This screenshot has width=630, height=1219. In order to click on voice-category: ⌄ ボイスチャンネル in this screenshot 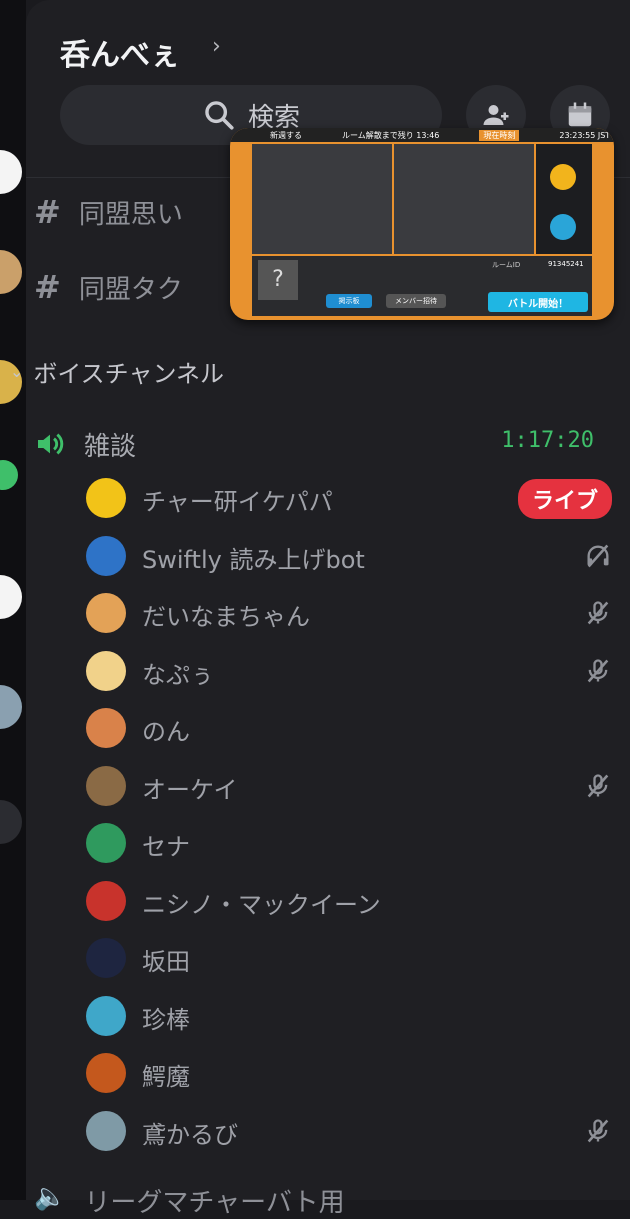, I will do `click(117, 371)`.